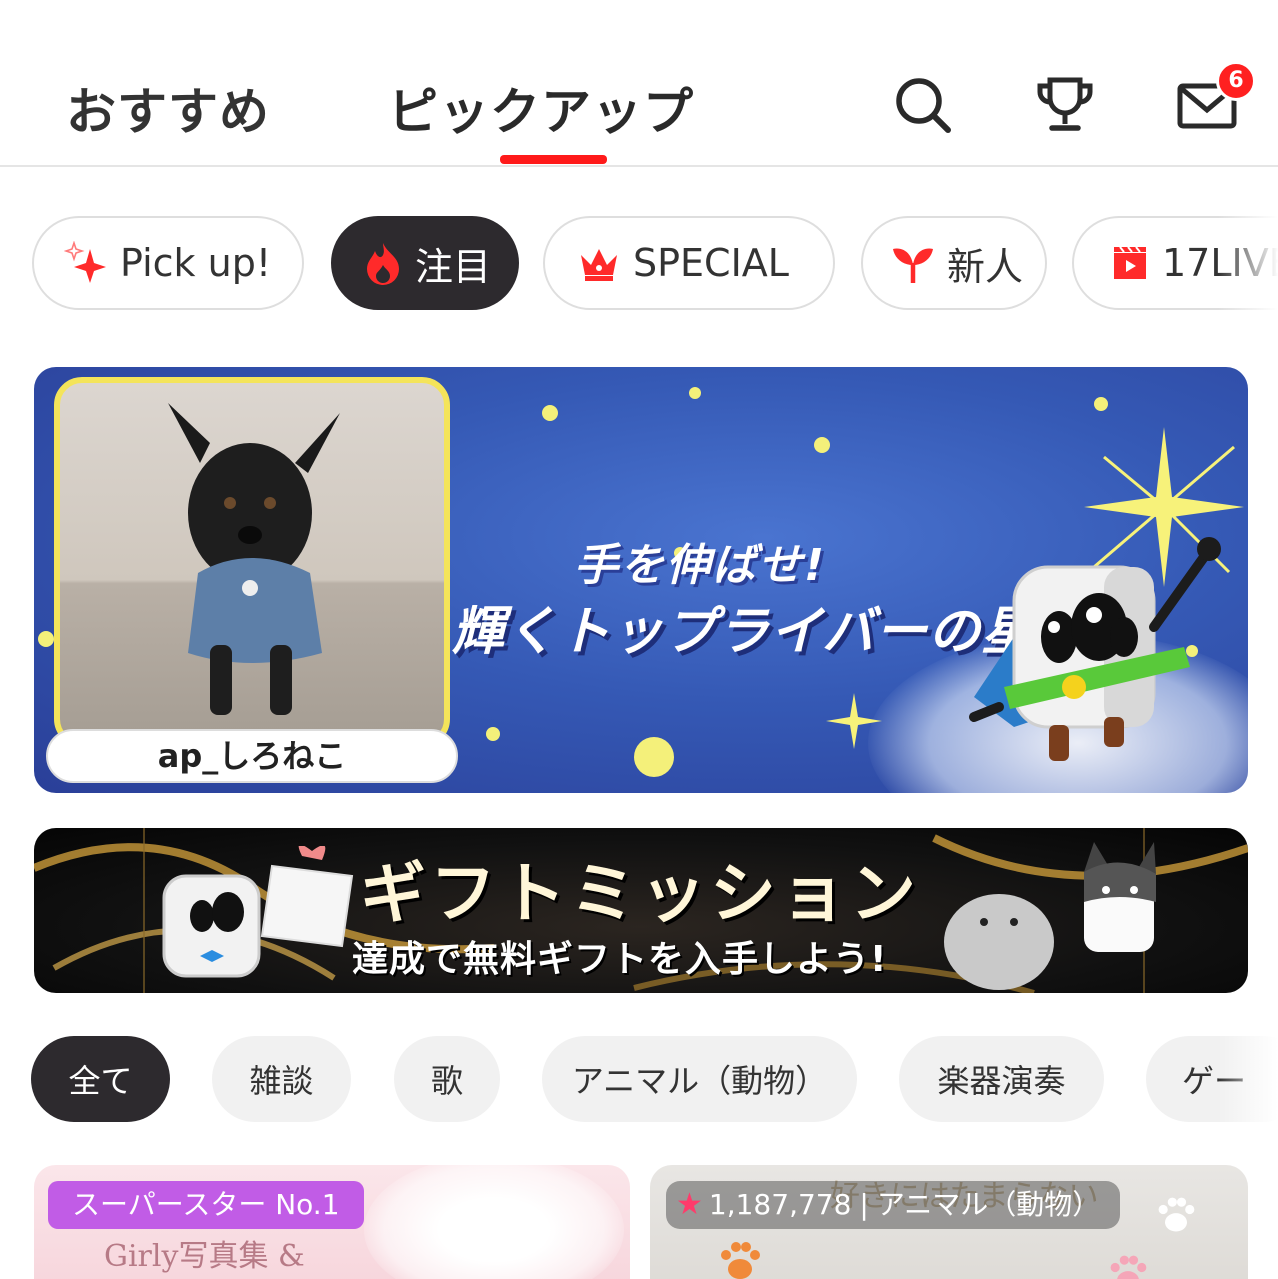  I want to click on dog-image, so click(254, 559).